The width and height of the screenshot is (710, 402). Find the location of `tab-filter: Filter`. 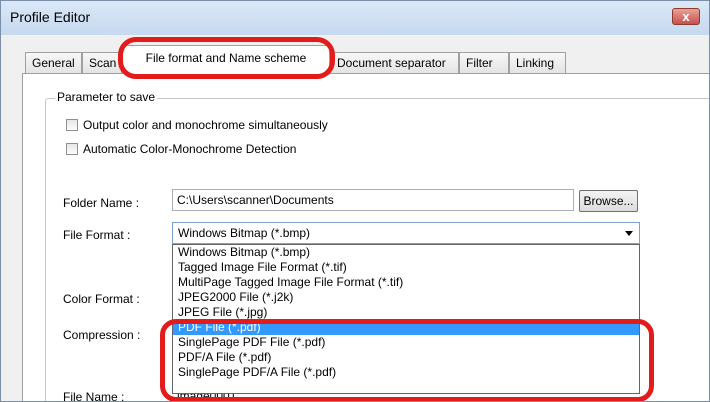

tab-filter: Filter is located at coordinates (484, 62).